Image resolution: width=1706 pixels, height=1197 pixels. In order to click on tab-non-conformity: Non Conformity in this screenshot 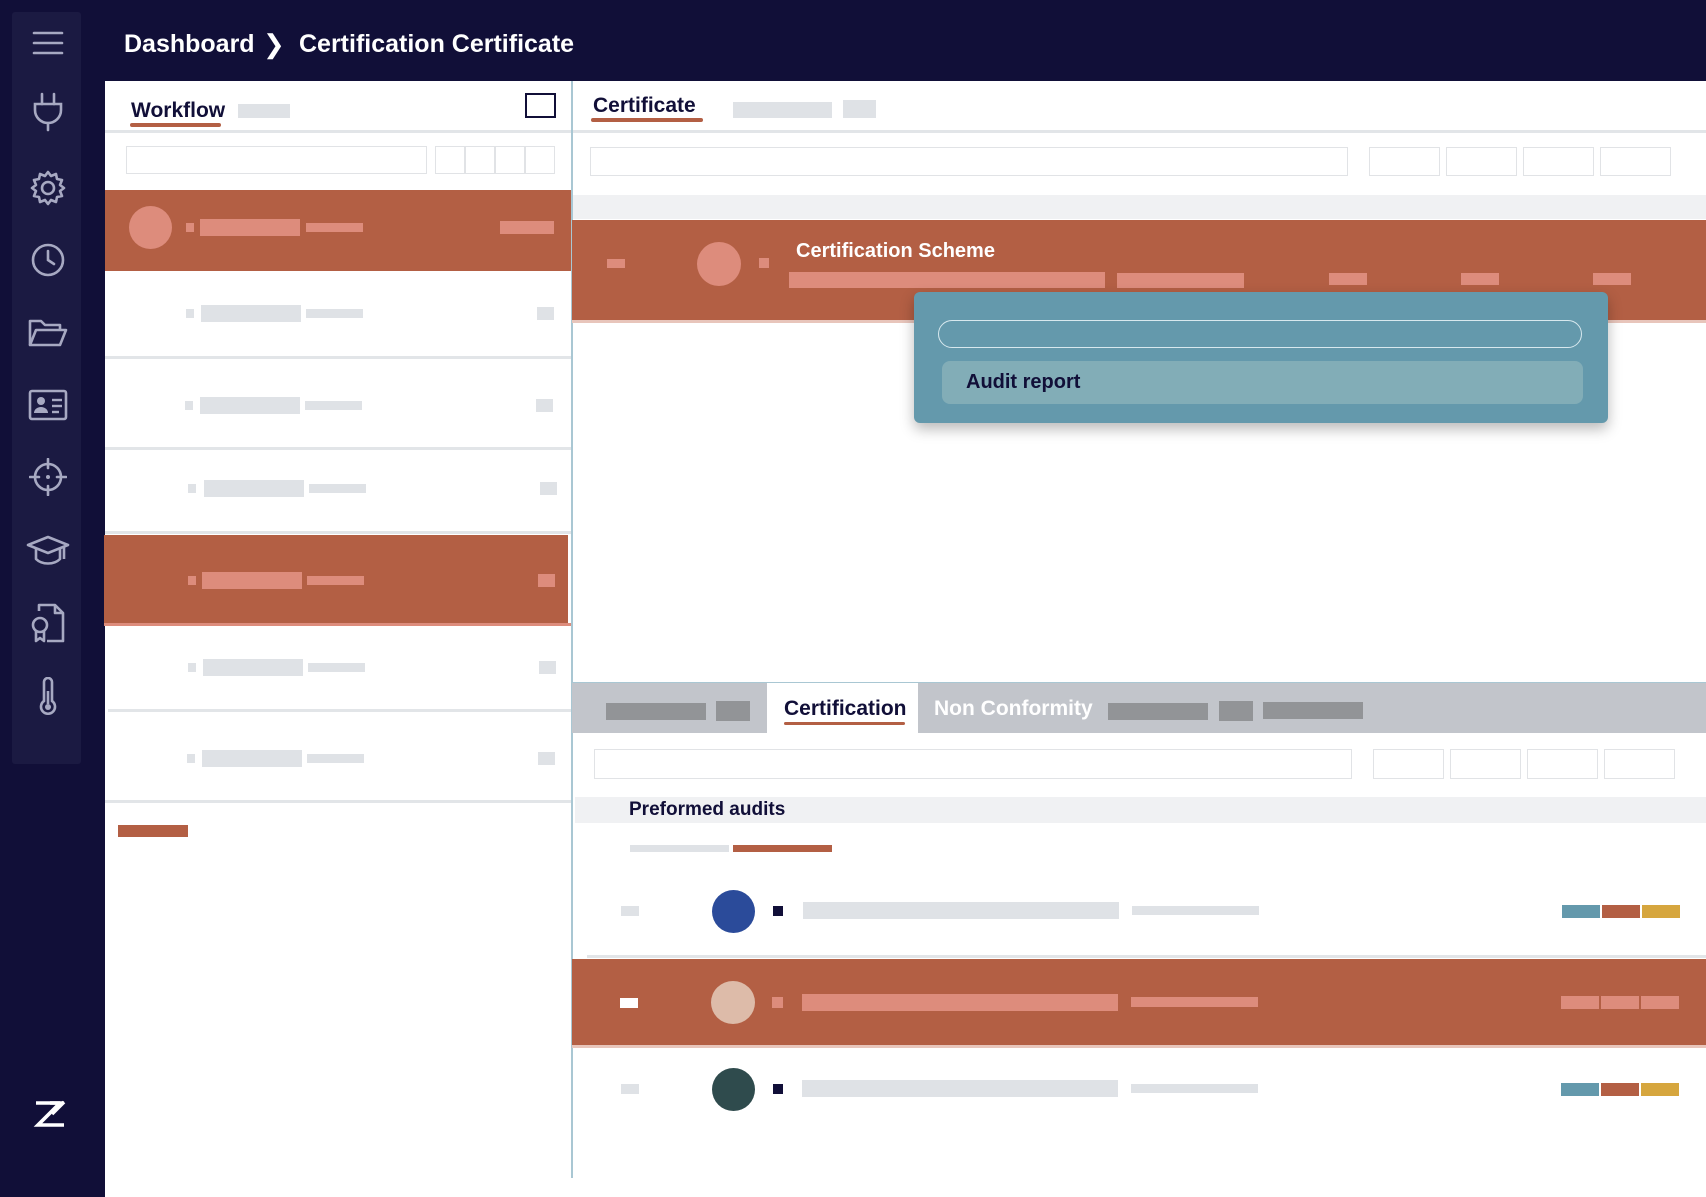, I will do `click(1013, 709)`.